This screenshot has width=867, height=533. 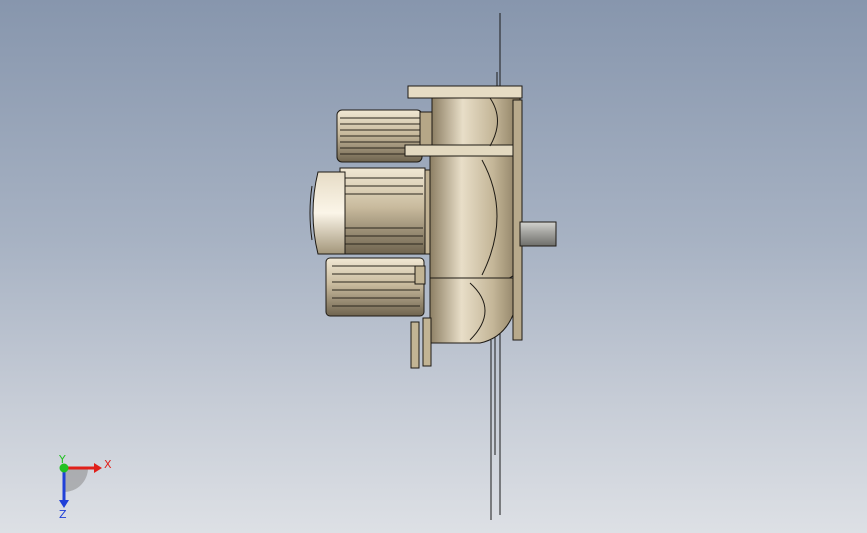 What do you see at coordinates (373, 211) in the screenshot?
I see `middle-motor` at bounding box center [373, 211].